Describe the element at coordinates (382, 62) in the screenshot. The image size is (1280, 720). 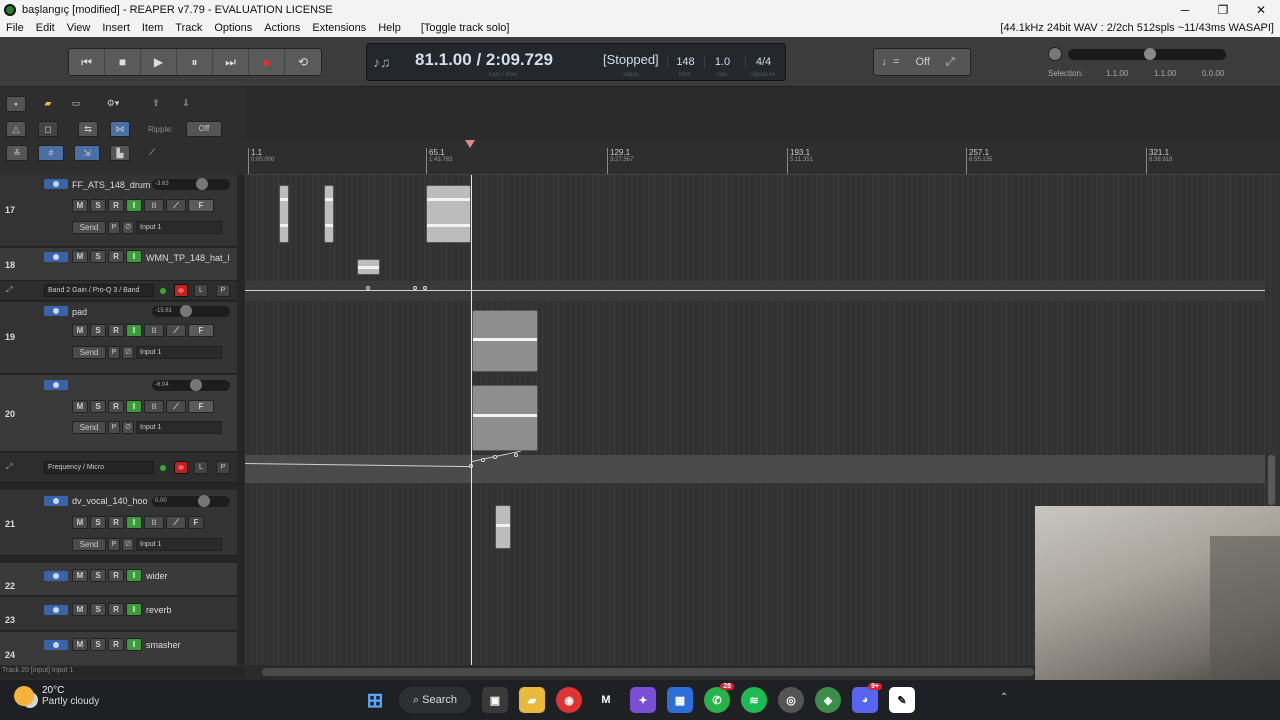
I see `metronome-icon: ♪♫` at that location.